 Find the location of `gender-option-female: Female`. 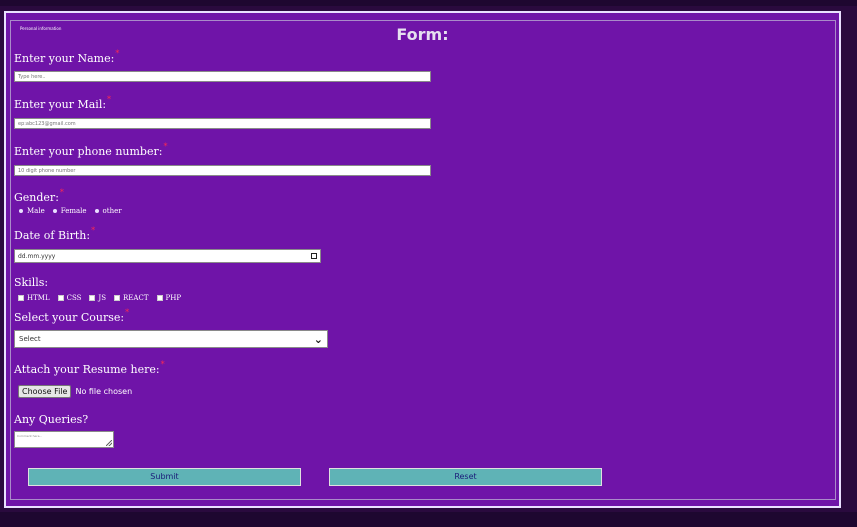

gender-option-female: Female is located at coordinates (69, 211).